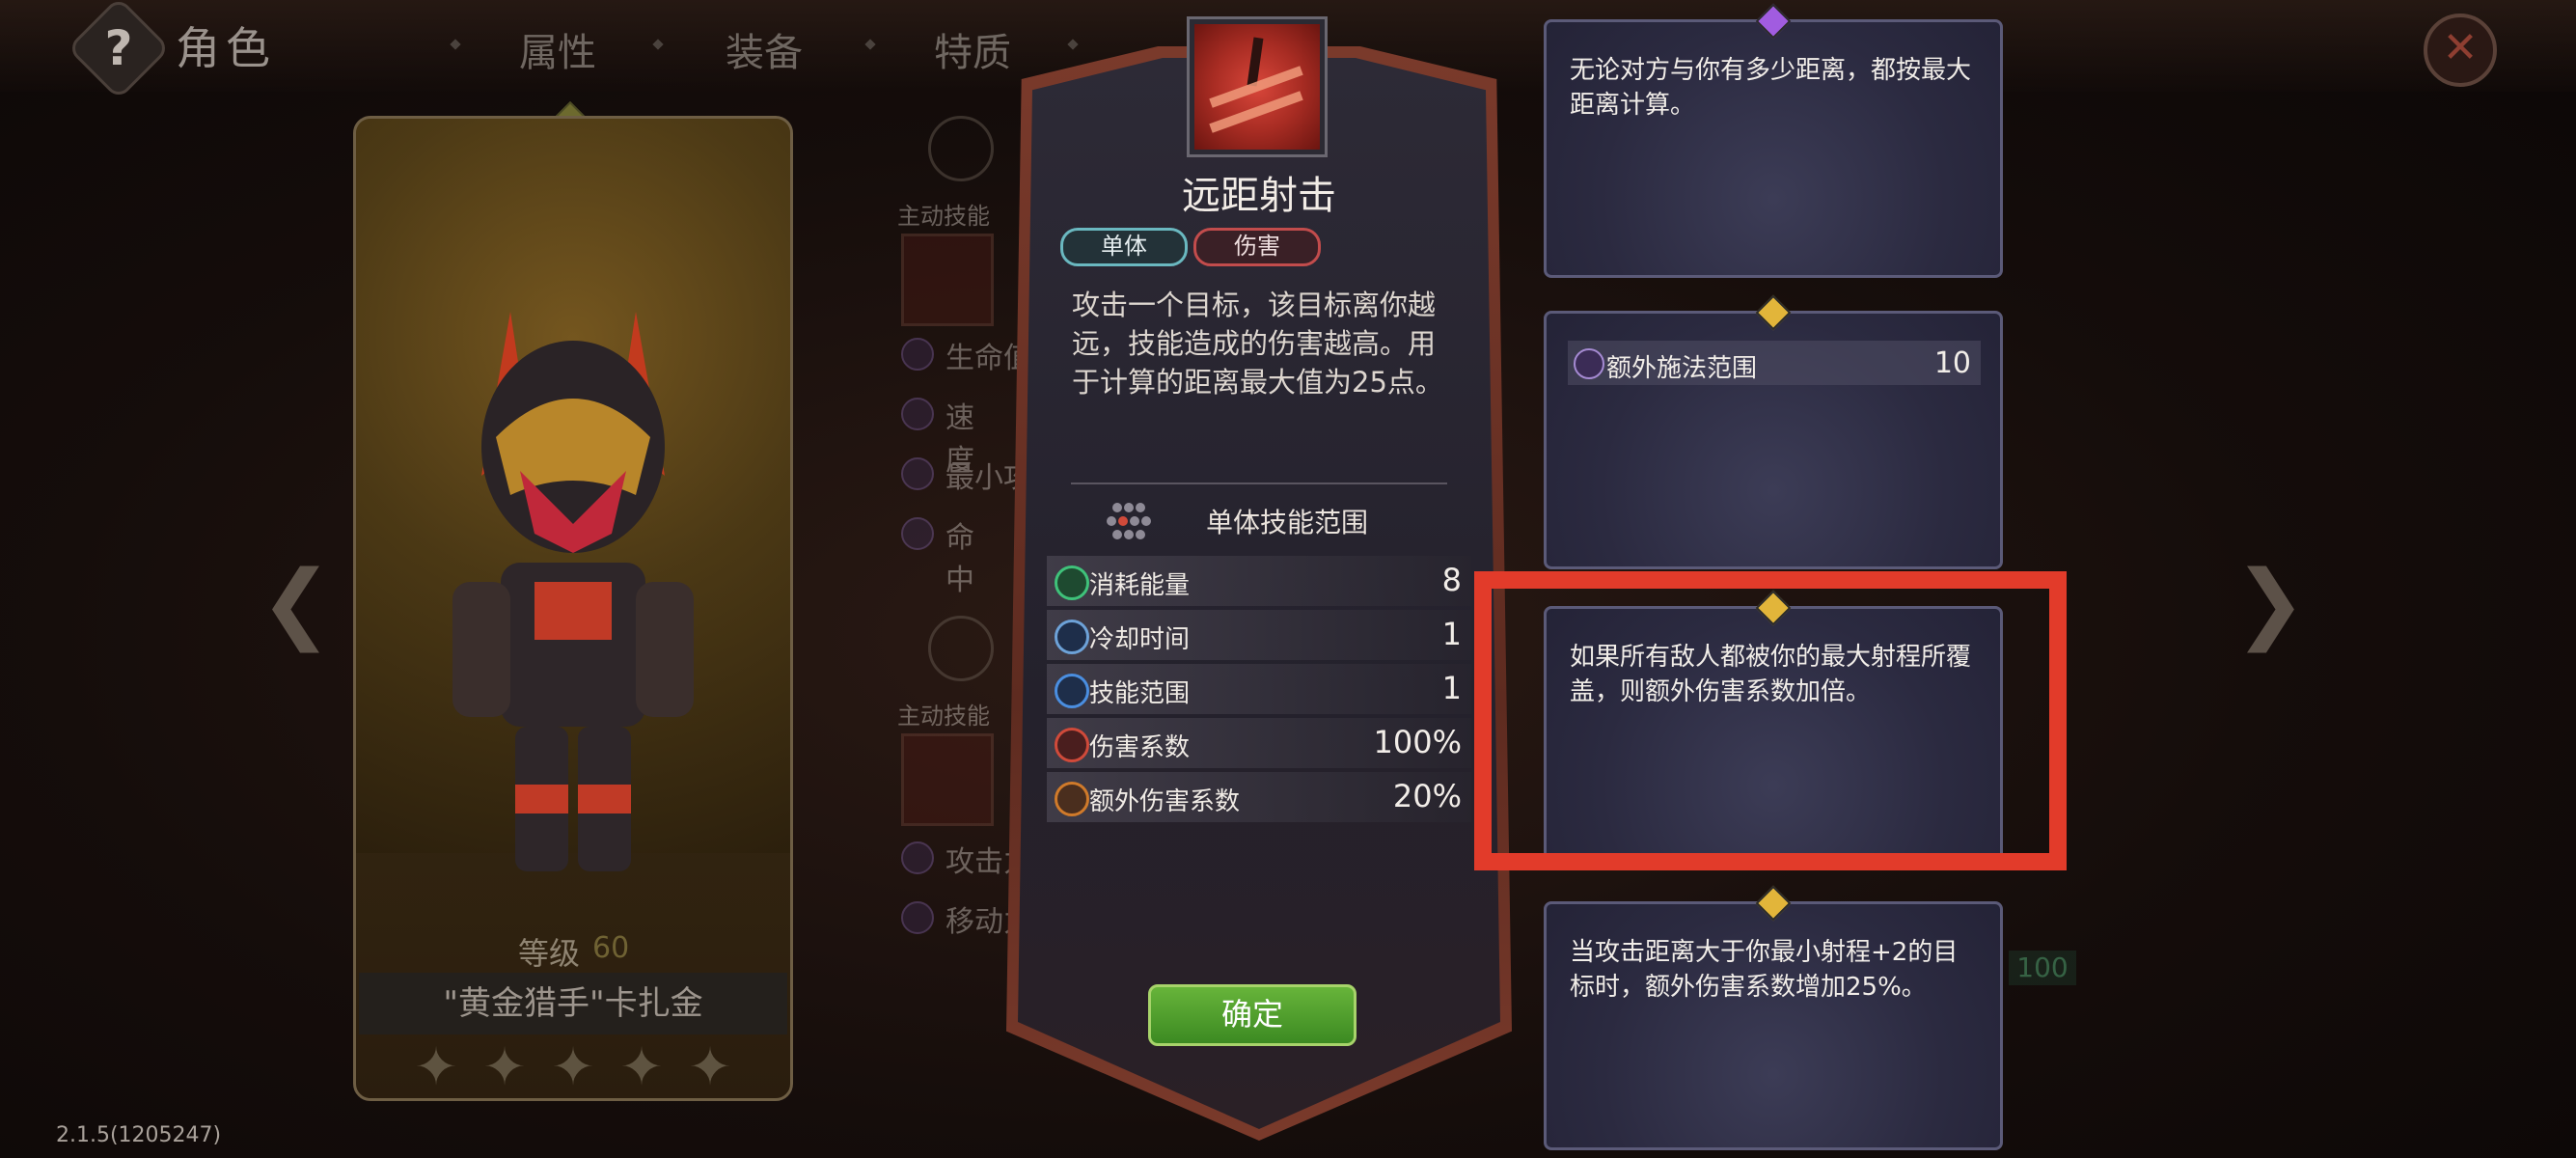  Describe the element at coordinates (226, 48) in the screenshot. I see `page-title: 角色` at that location.